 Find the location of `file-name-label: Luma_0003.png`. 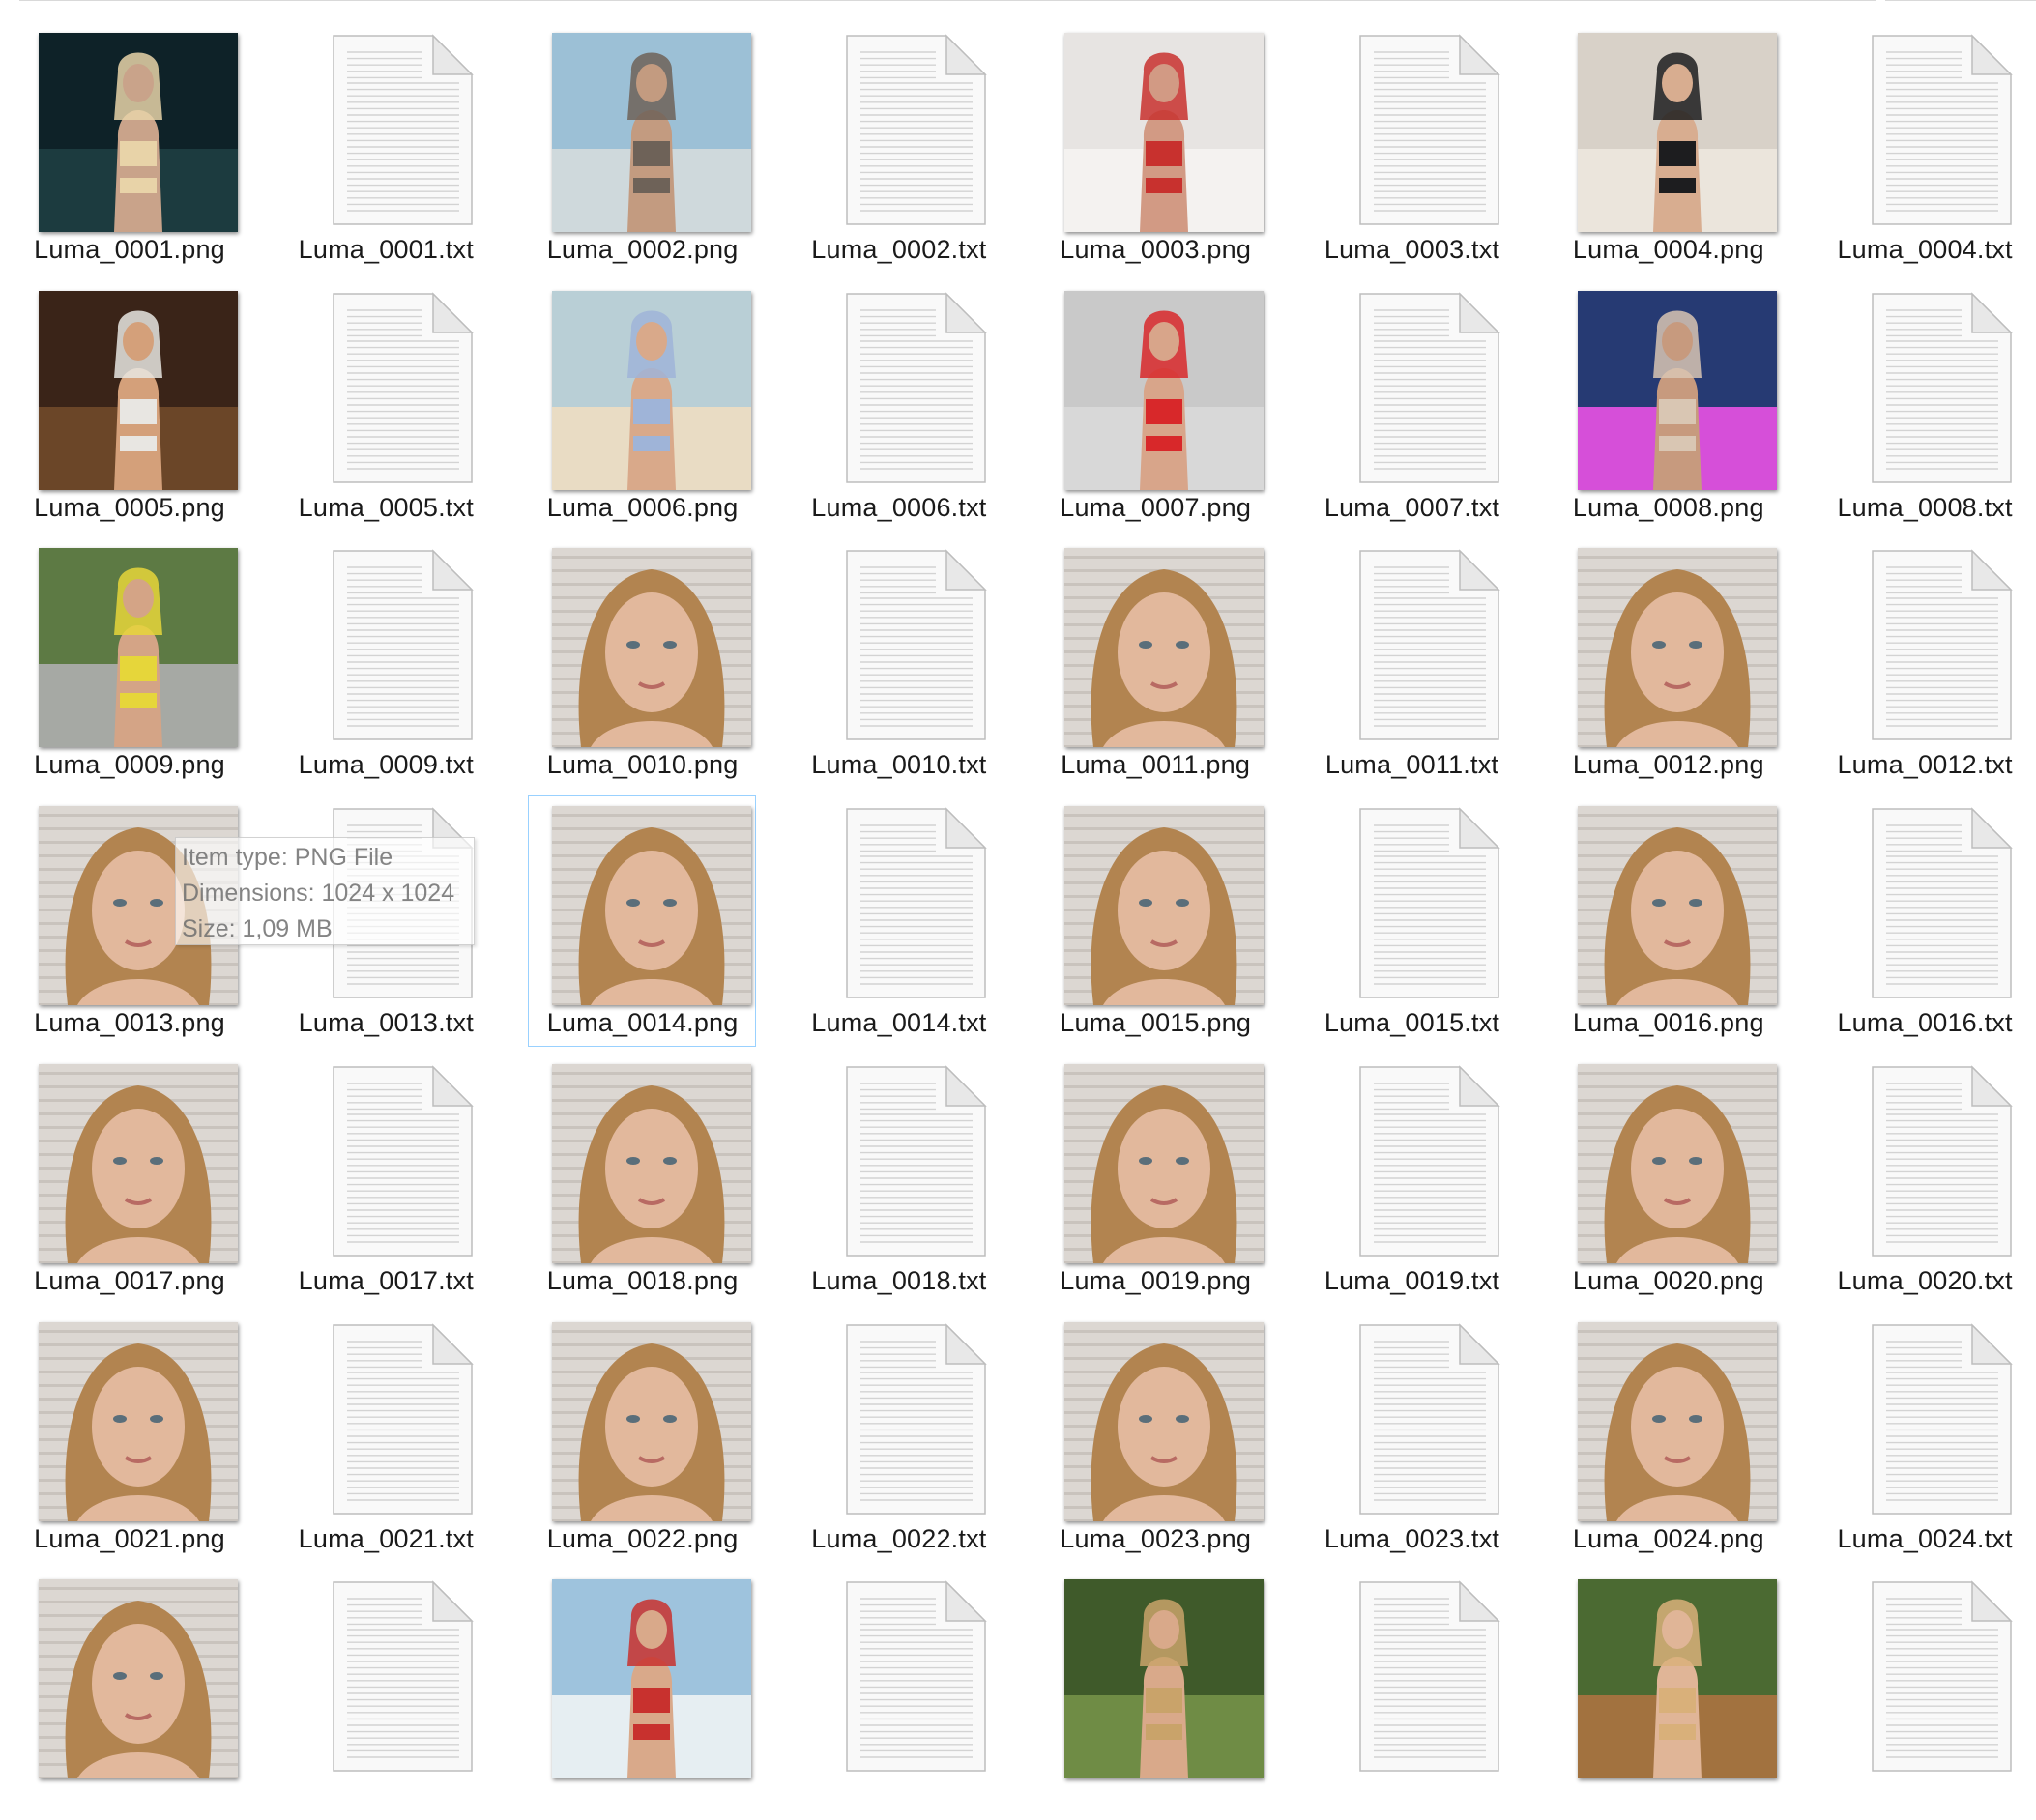

file-name-label: Luma_0003.png is located at coordinates (1156, 249).